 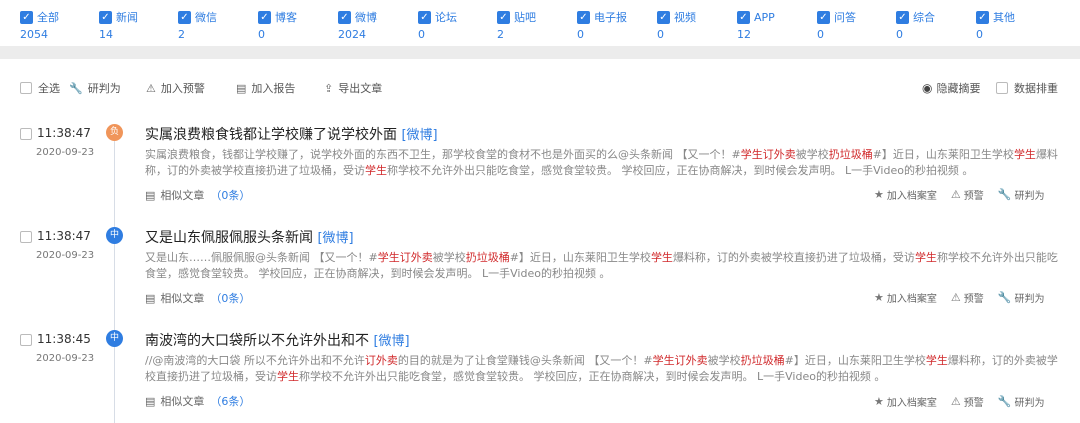 What do you see at coordinates (768, 154) in the screenshot?
I see `snippet-keyword: 学生订外卖` at bounding box center [768, 154].